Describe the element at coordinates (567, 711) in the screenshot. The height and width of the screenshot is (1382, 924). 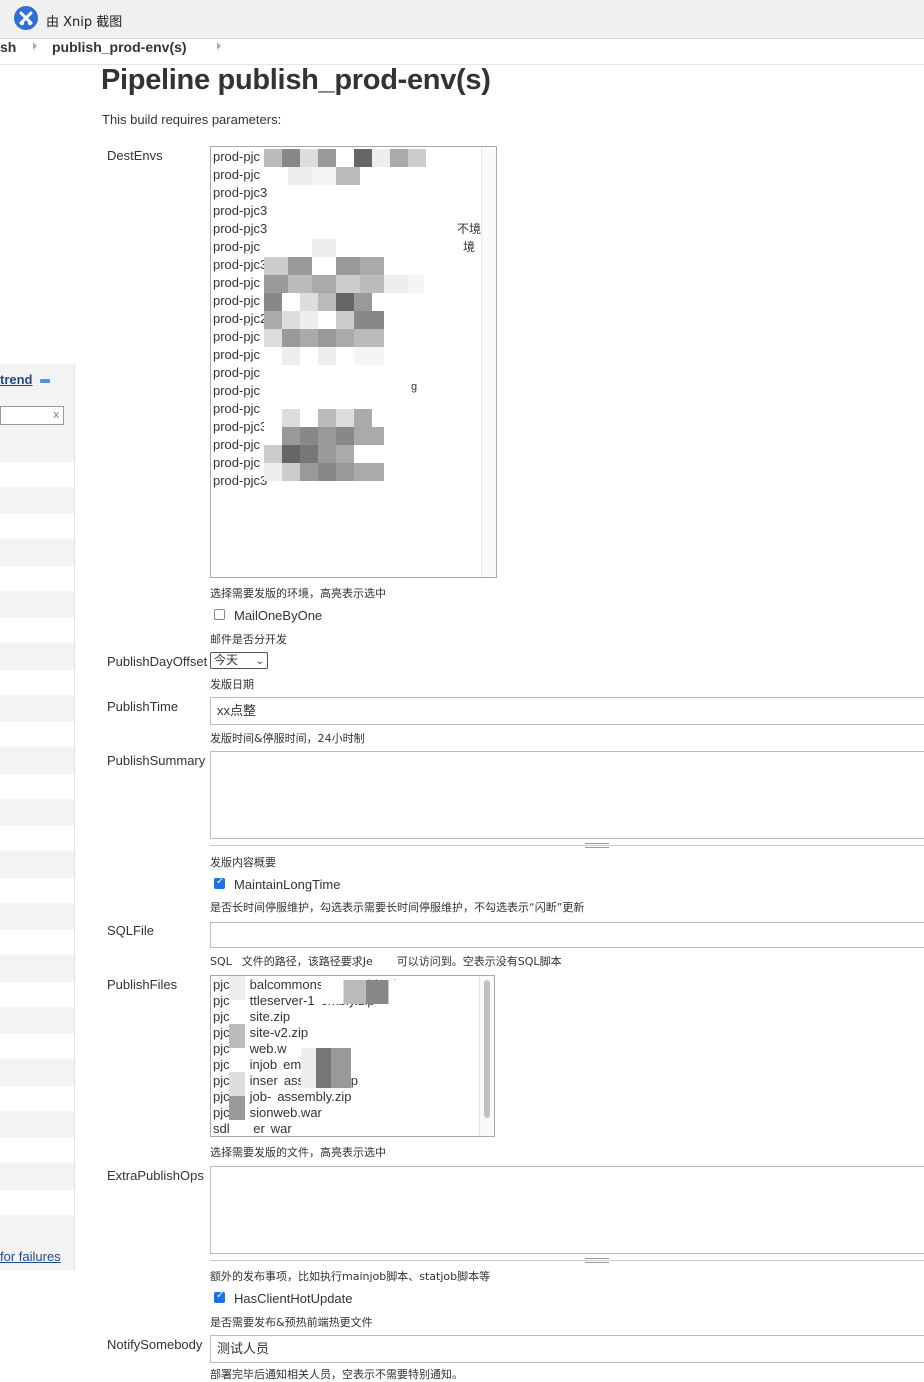
I see `publish-time-input: xx点整` at that location.